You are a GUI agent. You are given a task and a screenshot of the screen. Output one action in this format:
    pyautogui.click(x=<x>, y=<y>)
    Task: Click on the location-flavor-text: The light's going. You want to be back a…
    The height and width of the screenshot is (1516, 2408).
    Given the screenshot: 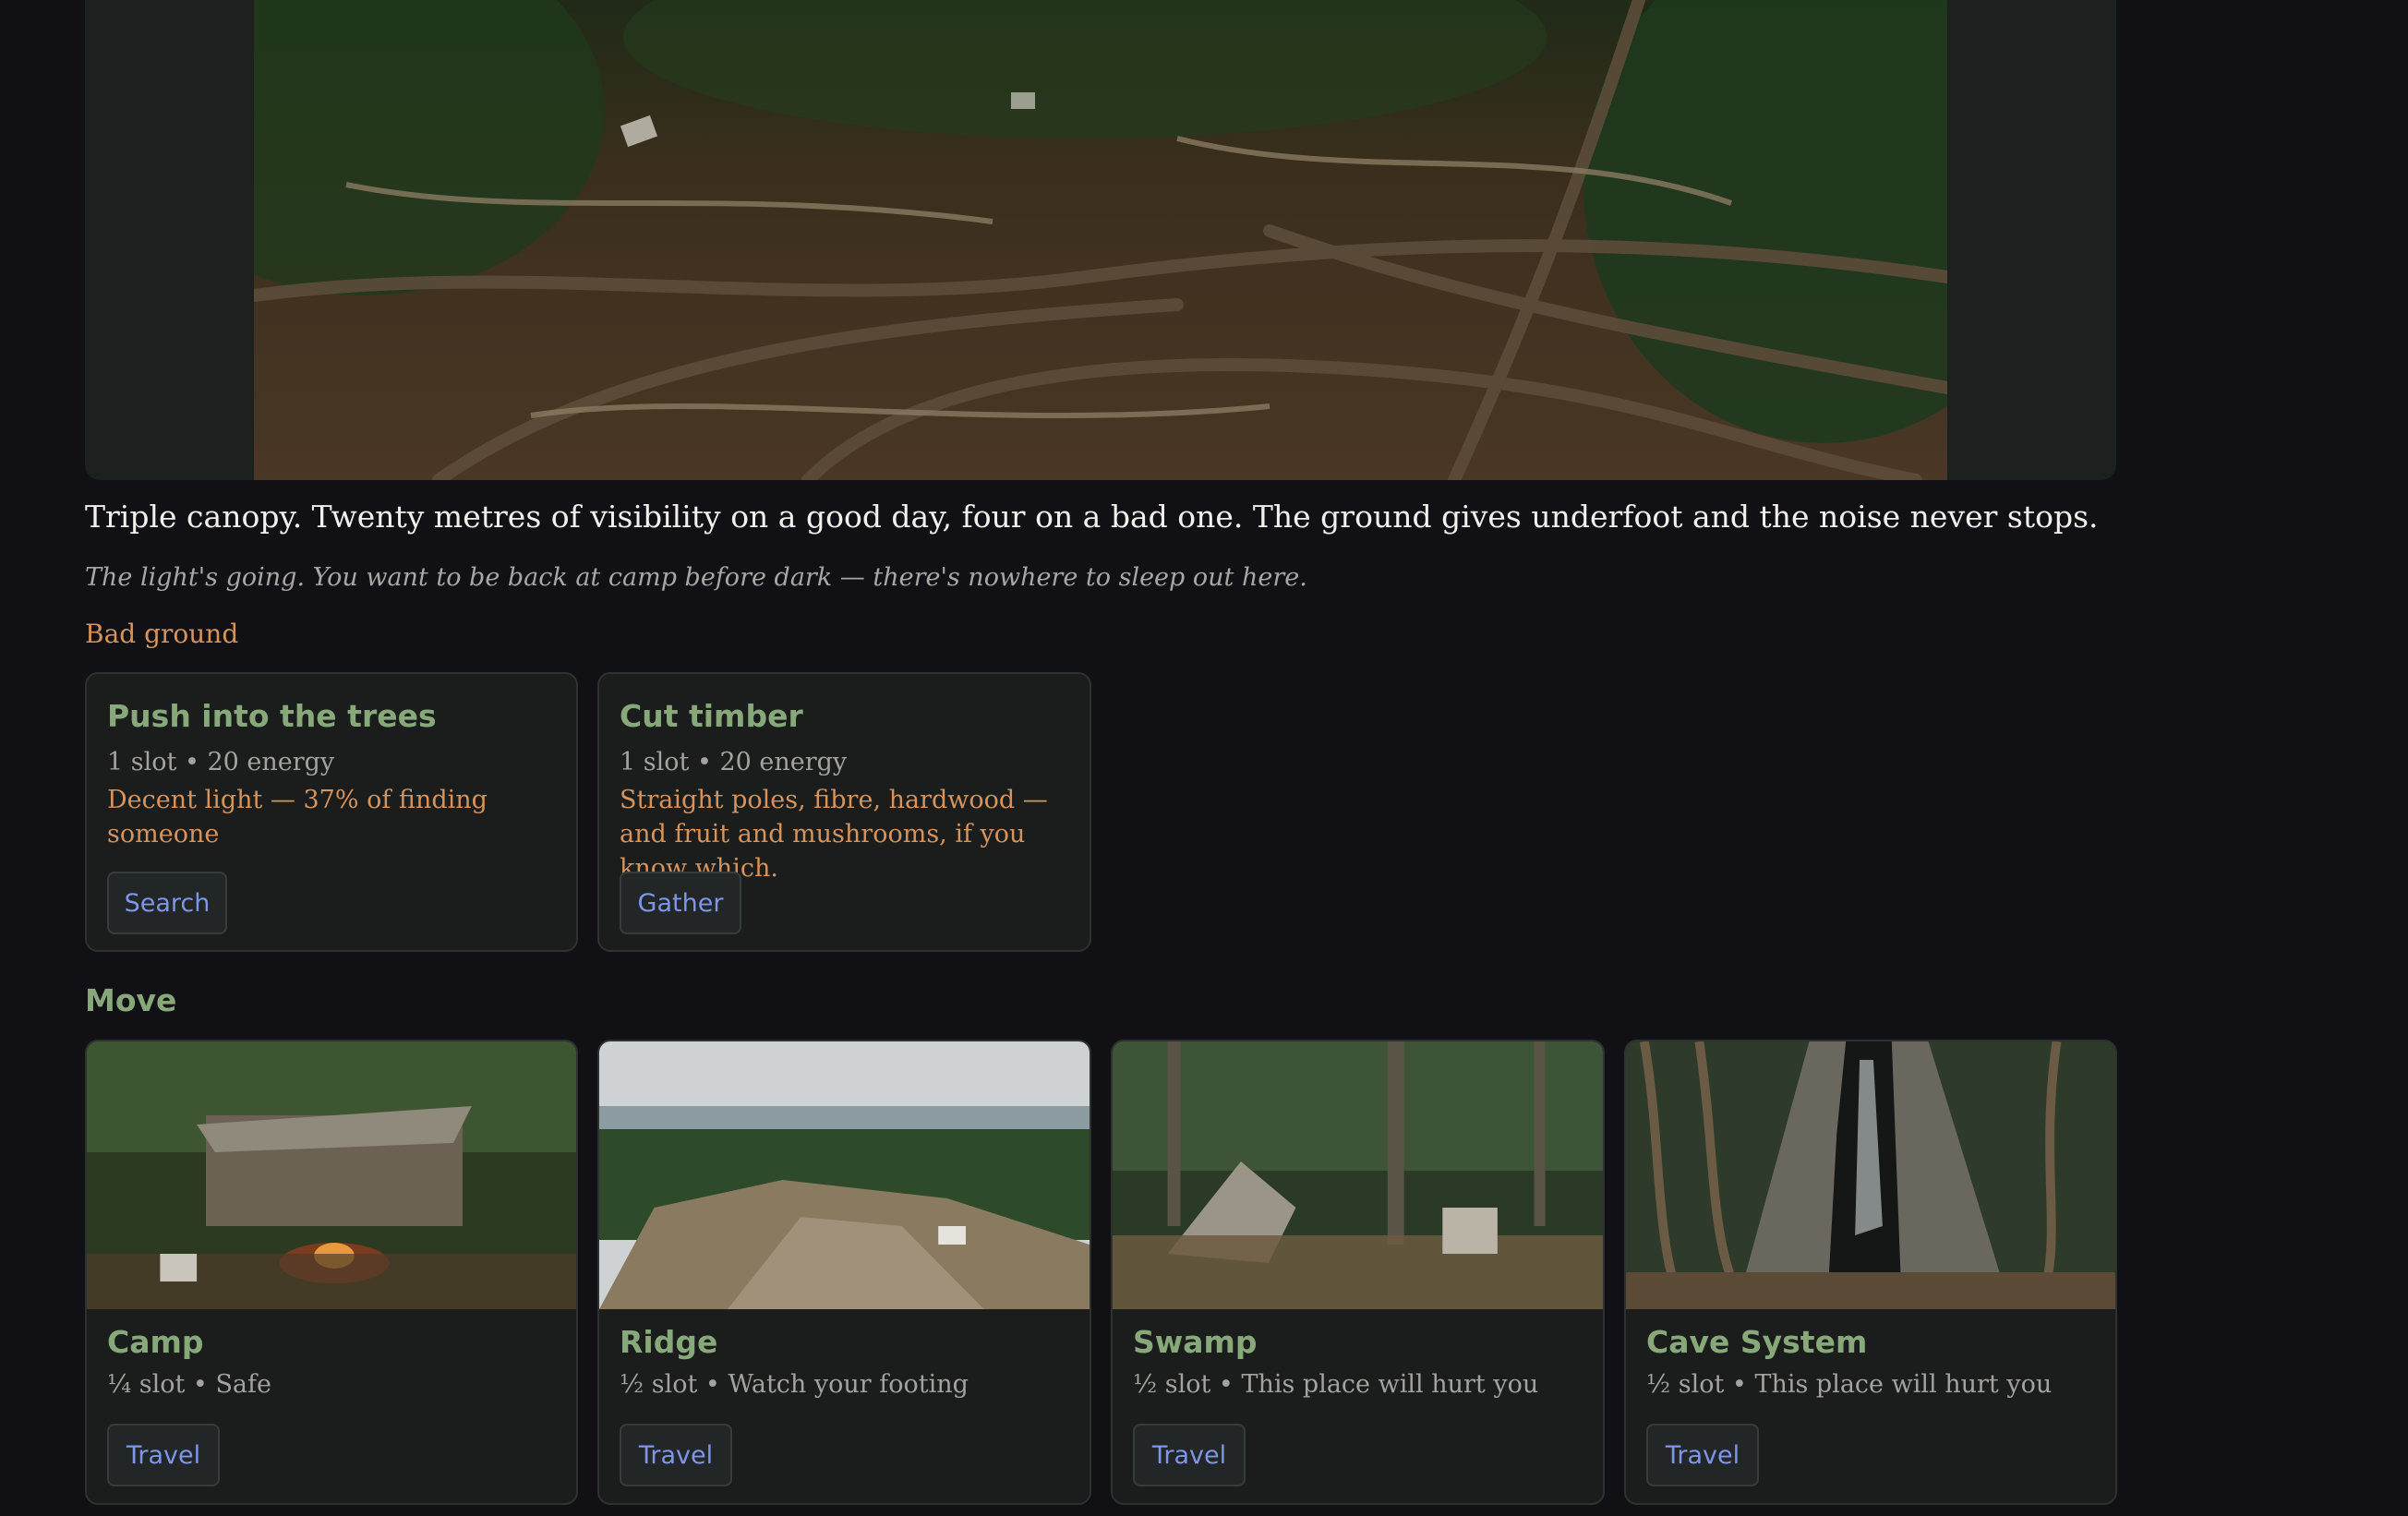 What is the action you would take?
    pyautogui.click(x=696, y=577)
    